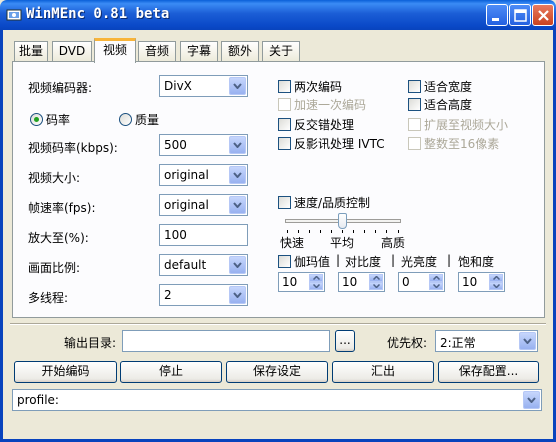 This screenshot has height=442, width=556. I want to click on encoder-label: 视频编码器:, so click(60, 88).